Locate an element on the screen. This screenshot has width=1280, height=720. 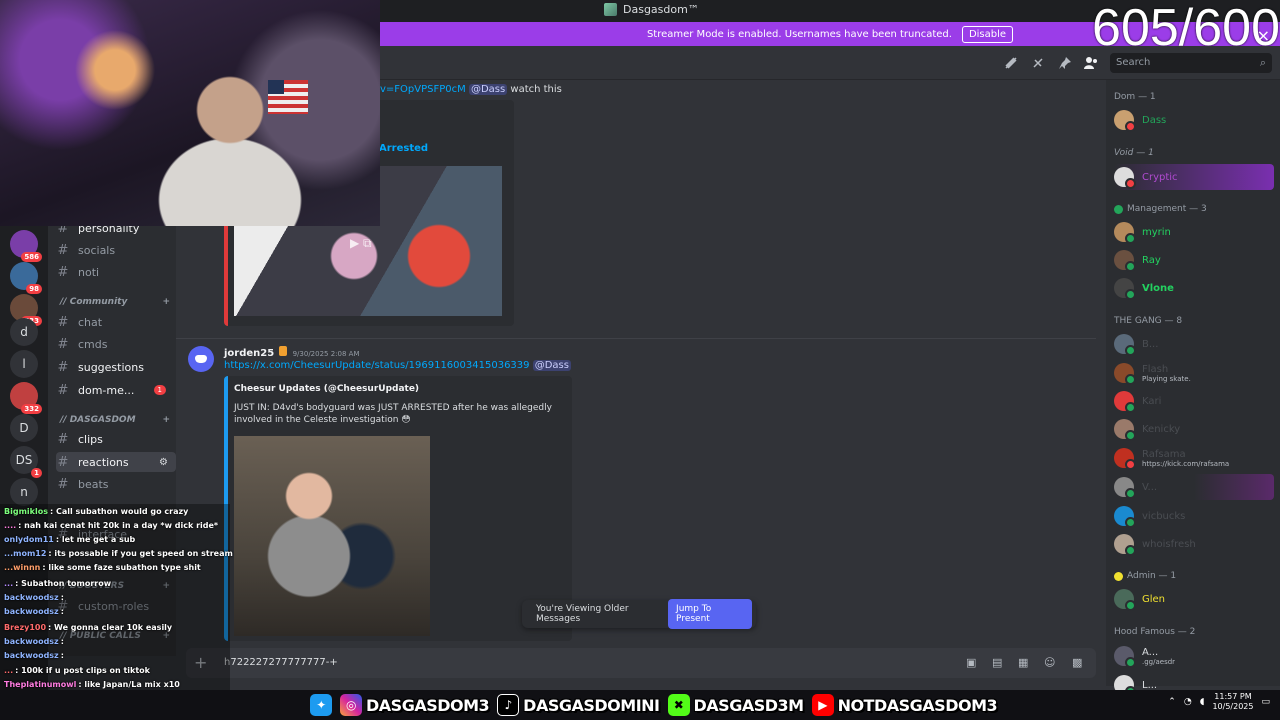
embed-image is located at coordinates (332, 536).